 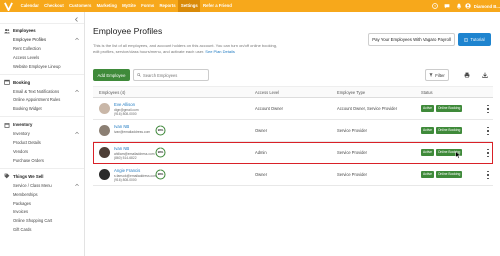 I want to click on nav-mysite: MySite, so click(x=128, y=6).